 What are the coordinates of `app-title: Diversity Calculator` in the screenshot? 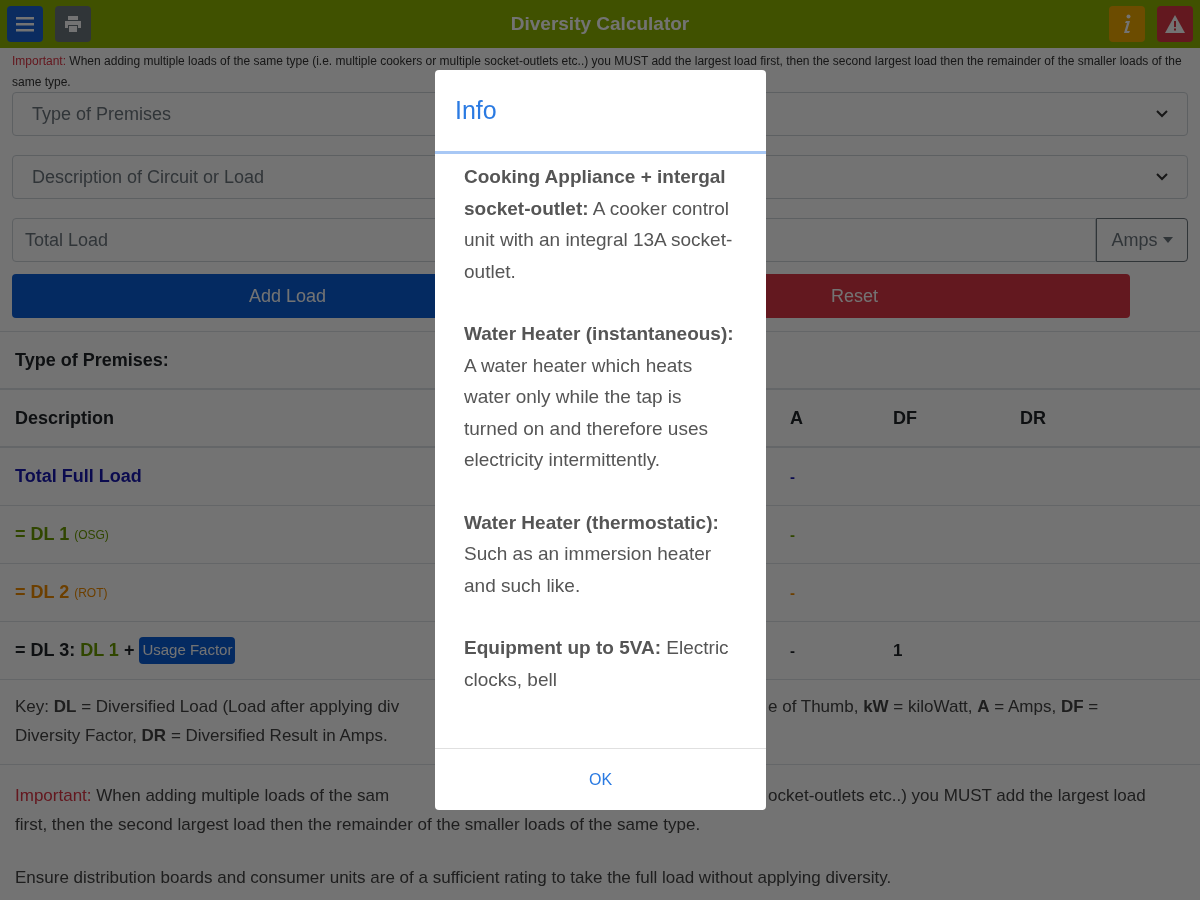 It's located at (600, 23).